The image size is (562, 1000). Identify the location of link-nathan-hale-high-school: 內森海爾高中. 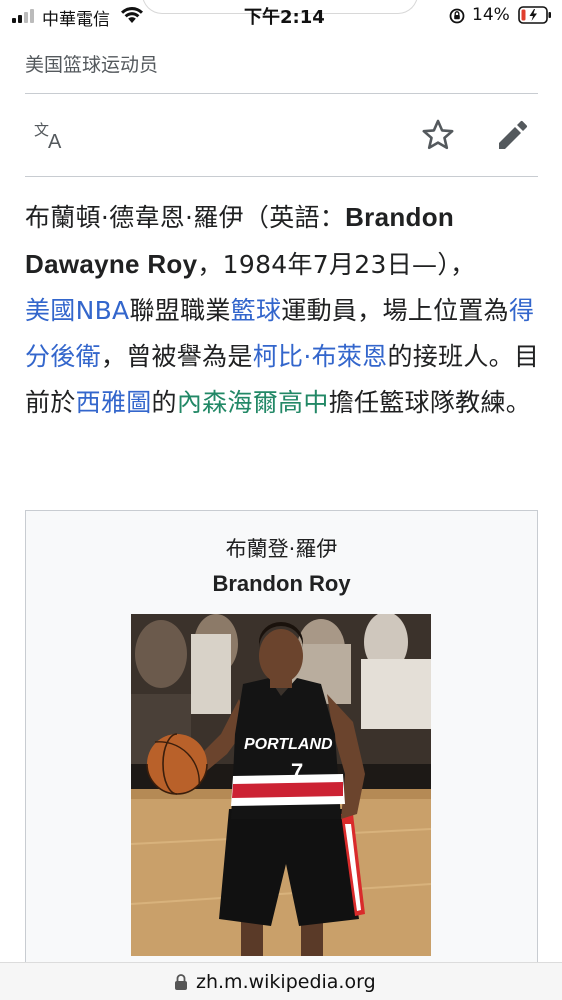
(253, 402).